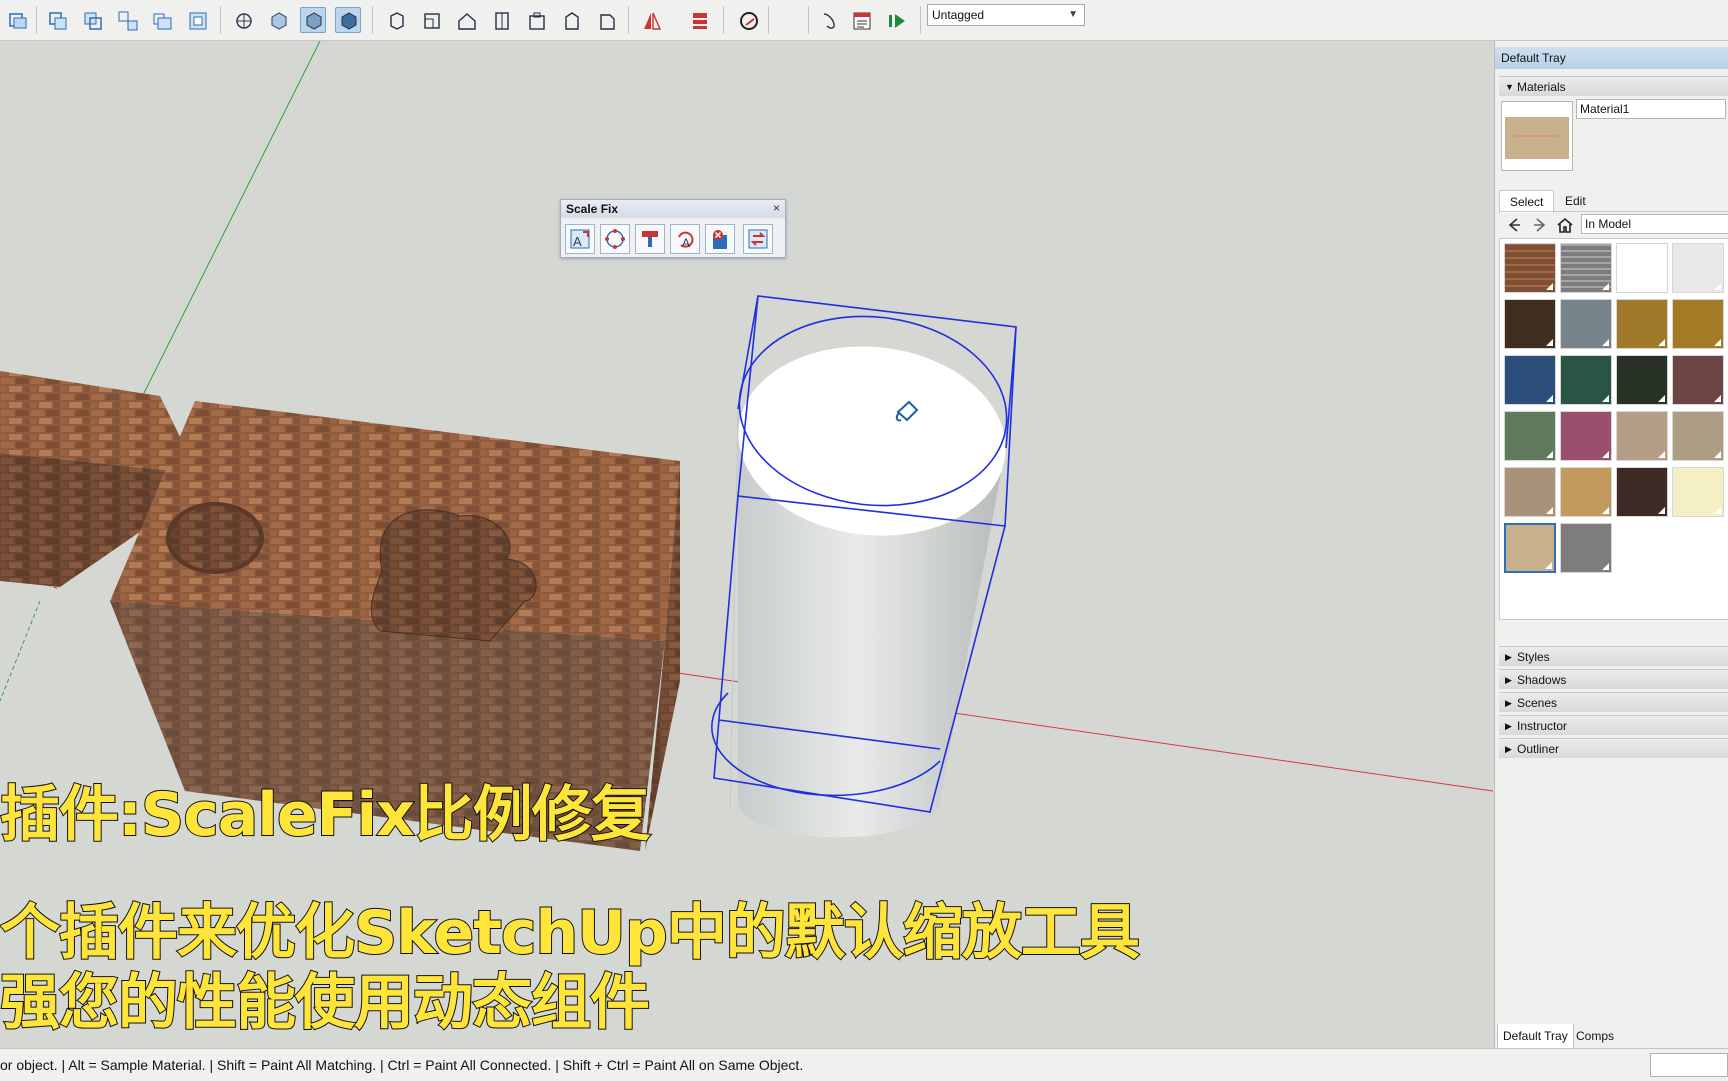 This screenshot has width=1728, height=1081. Describe the element at coordinates (615, 239) in the screenshot. I see `center-scale-icon` at that location.